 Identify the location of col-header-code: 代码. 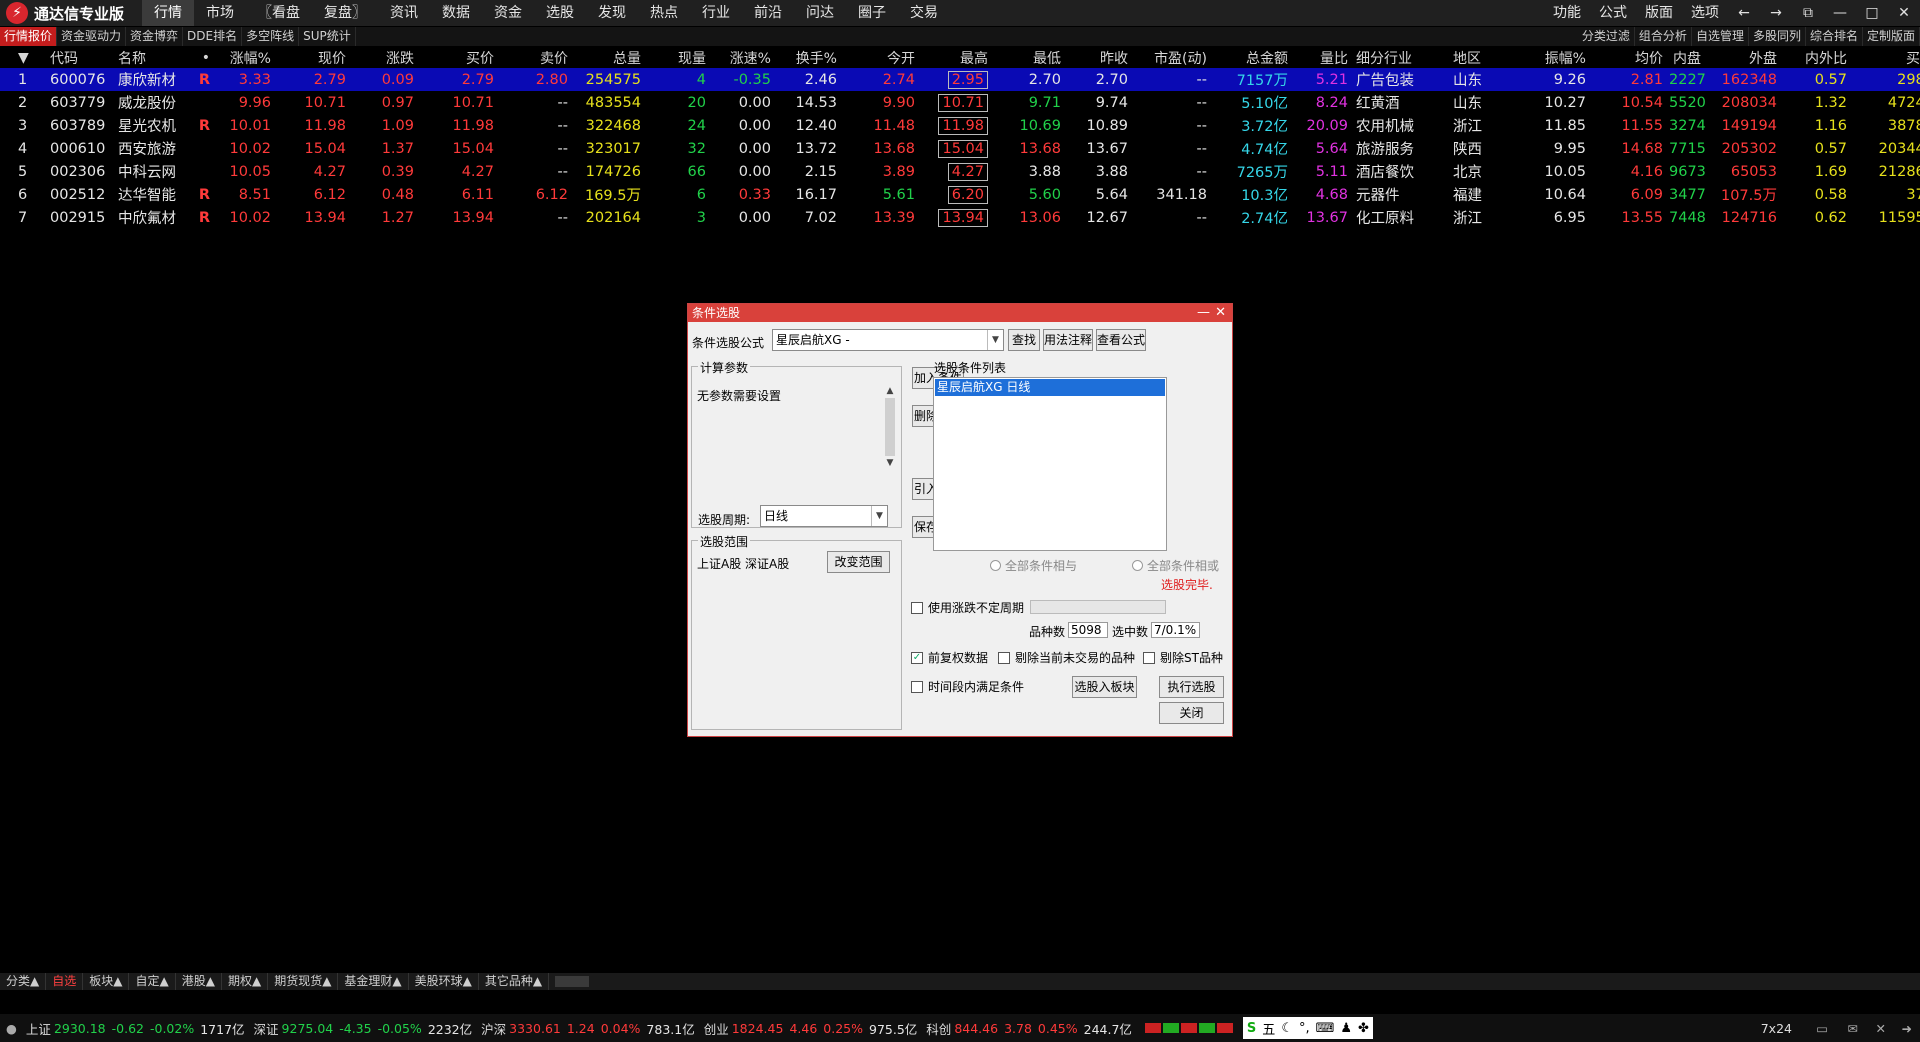
(82, 57).